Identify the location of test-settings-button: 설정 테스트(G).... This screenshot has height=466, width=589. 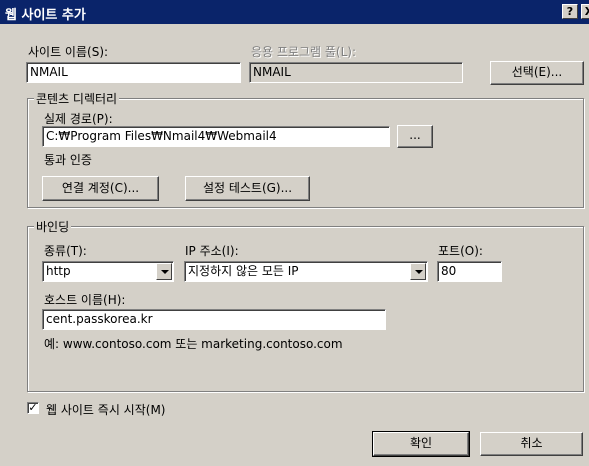
(247, 188).